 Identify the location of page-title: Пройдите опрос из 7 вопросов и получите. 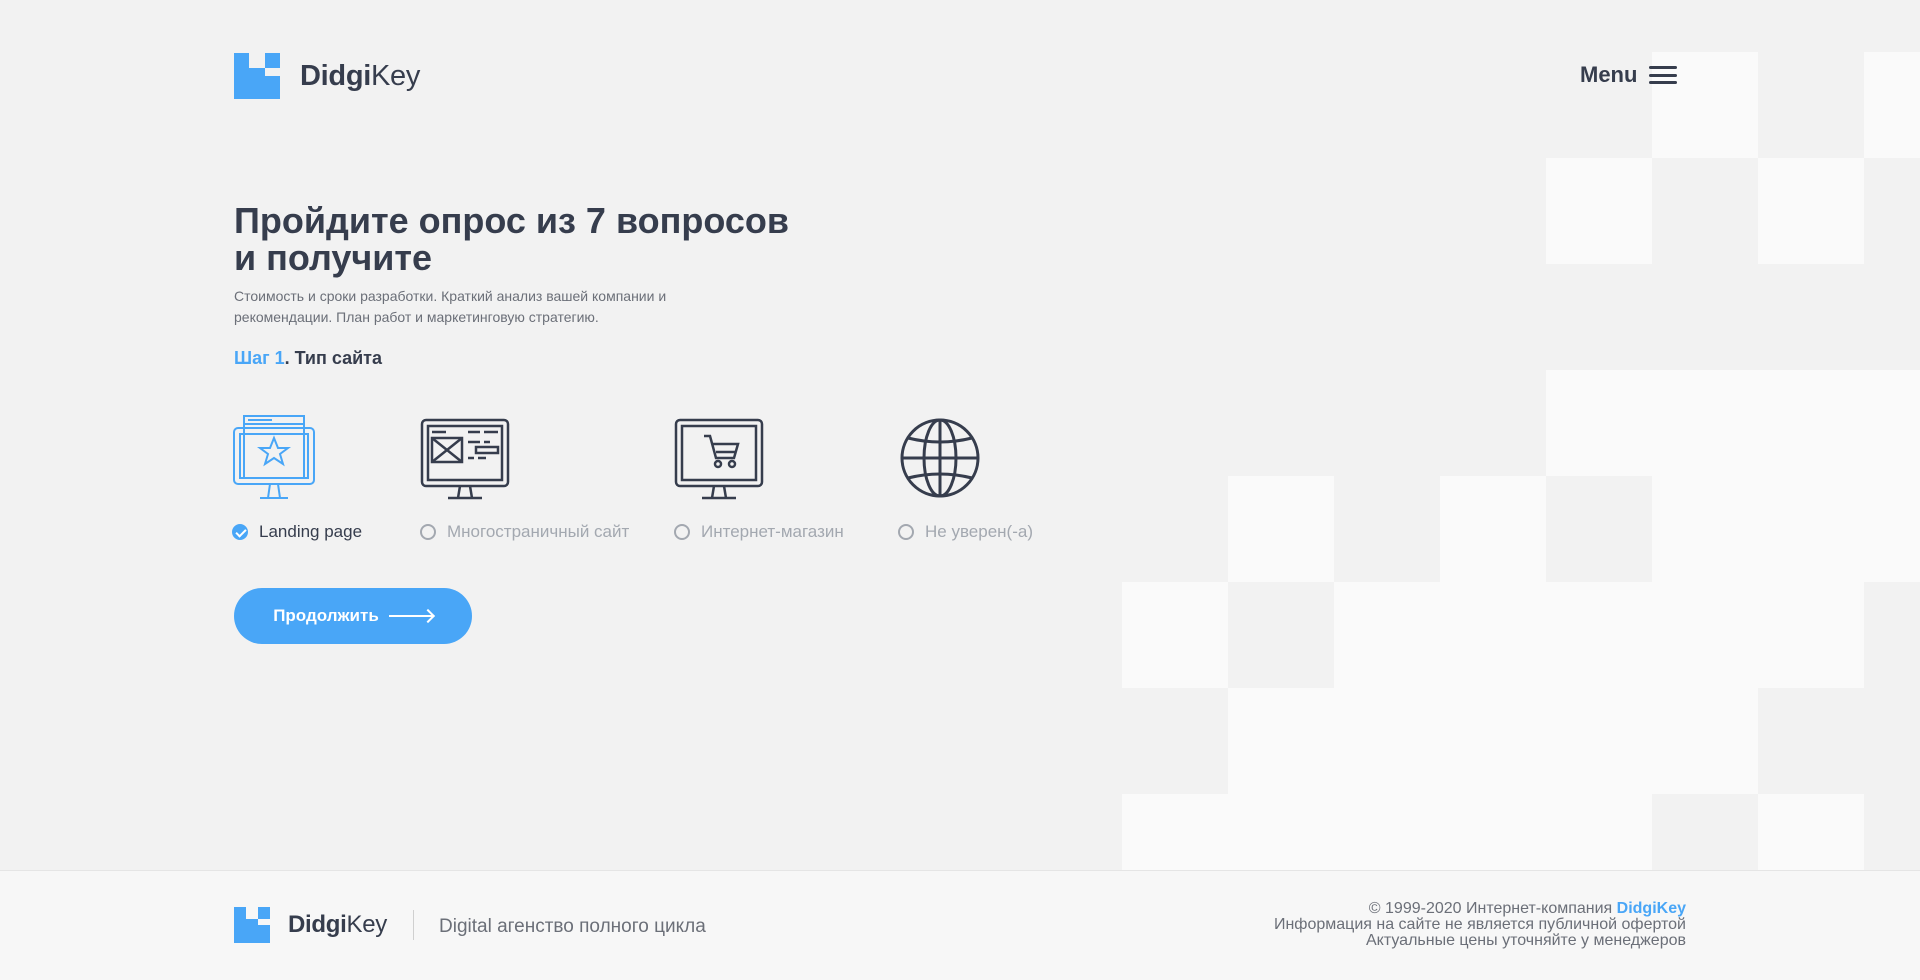
(511, 239).